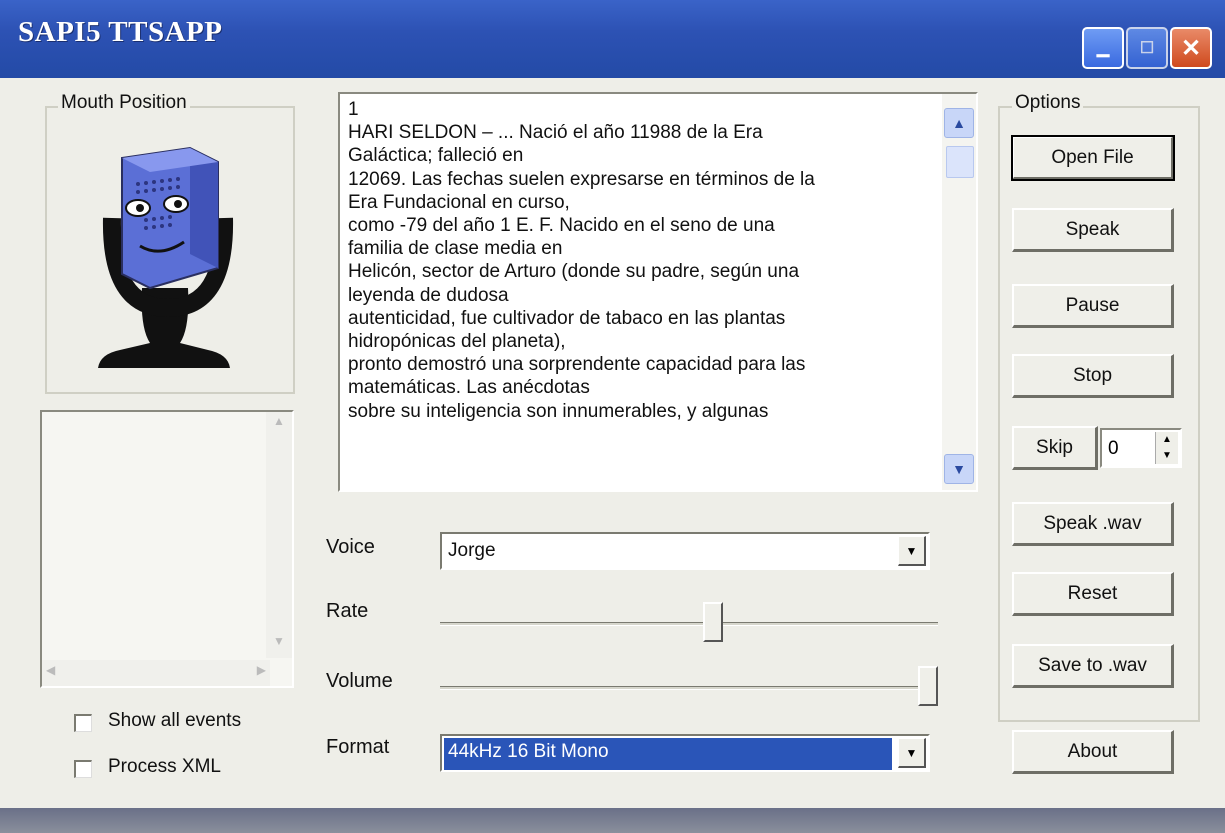 This screenshot has height=833, width=1225. I want to click on format-label: Format, so click(358, 747).